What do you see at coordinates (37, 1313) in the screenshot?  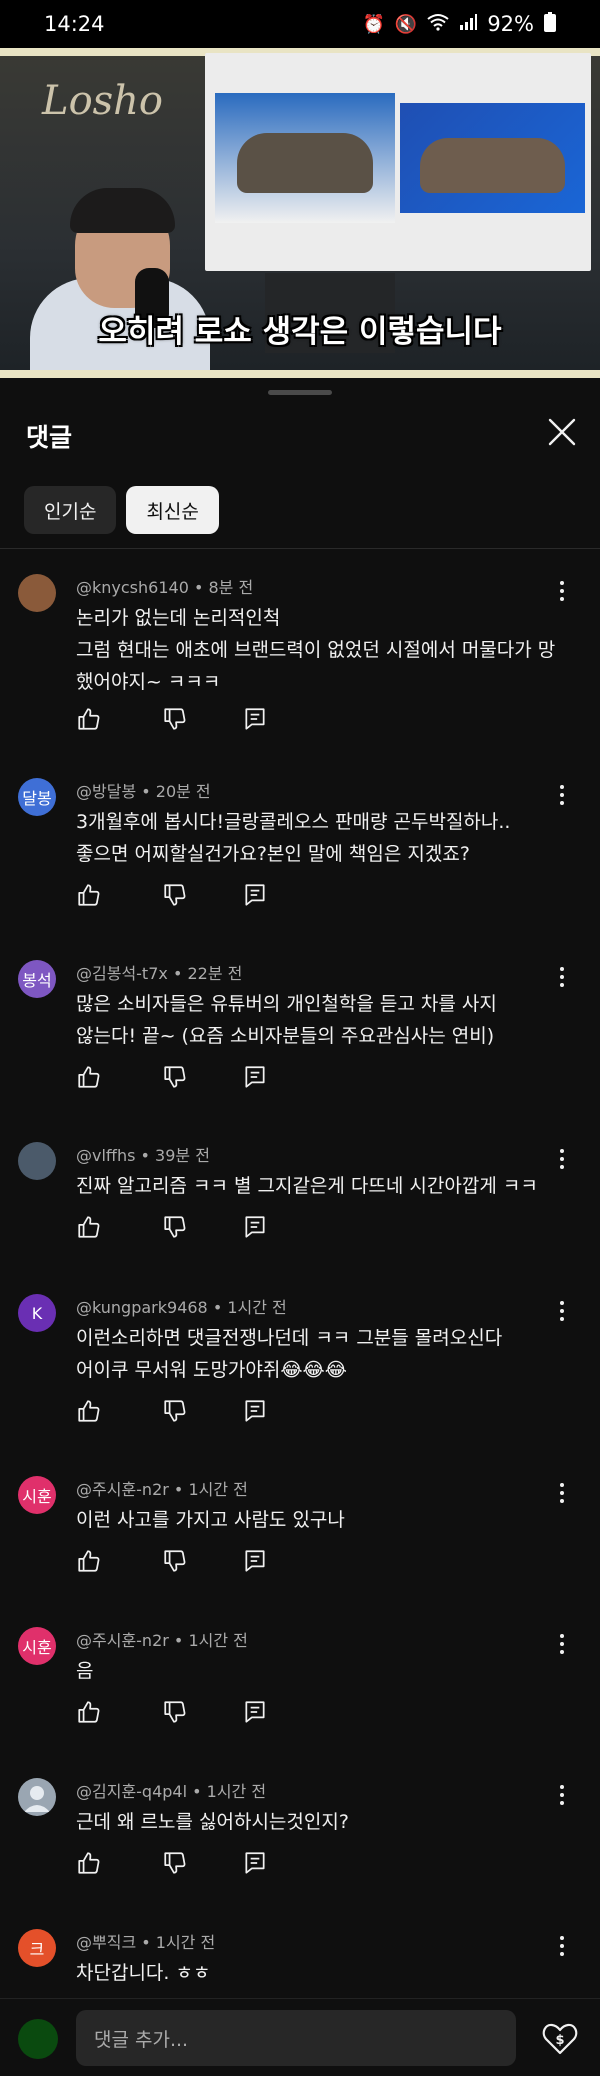 I see `avatar: K` at bounding box center [37, 1313].